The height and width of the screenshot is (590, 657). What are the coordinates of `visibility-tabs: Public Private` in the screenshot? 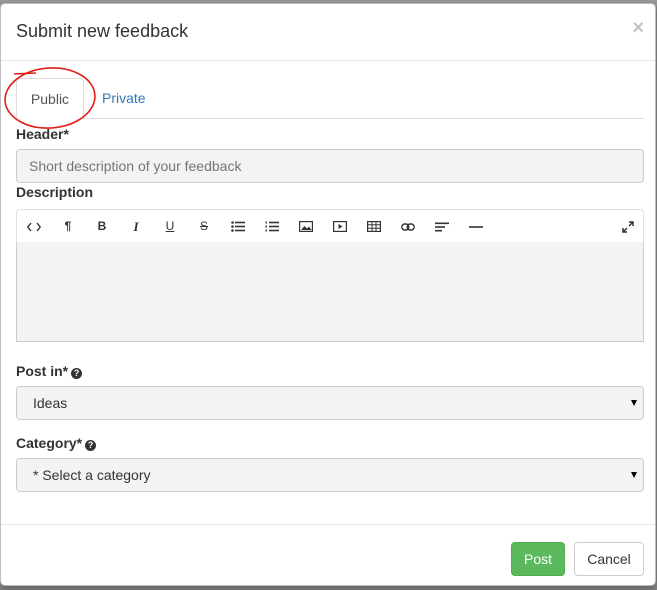 It's located at (330, 98).